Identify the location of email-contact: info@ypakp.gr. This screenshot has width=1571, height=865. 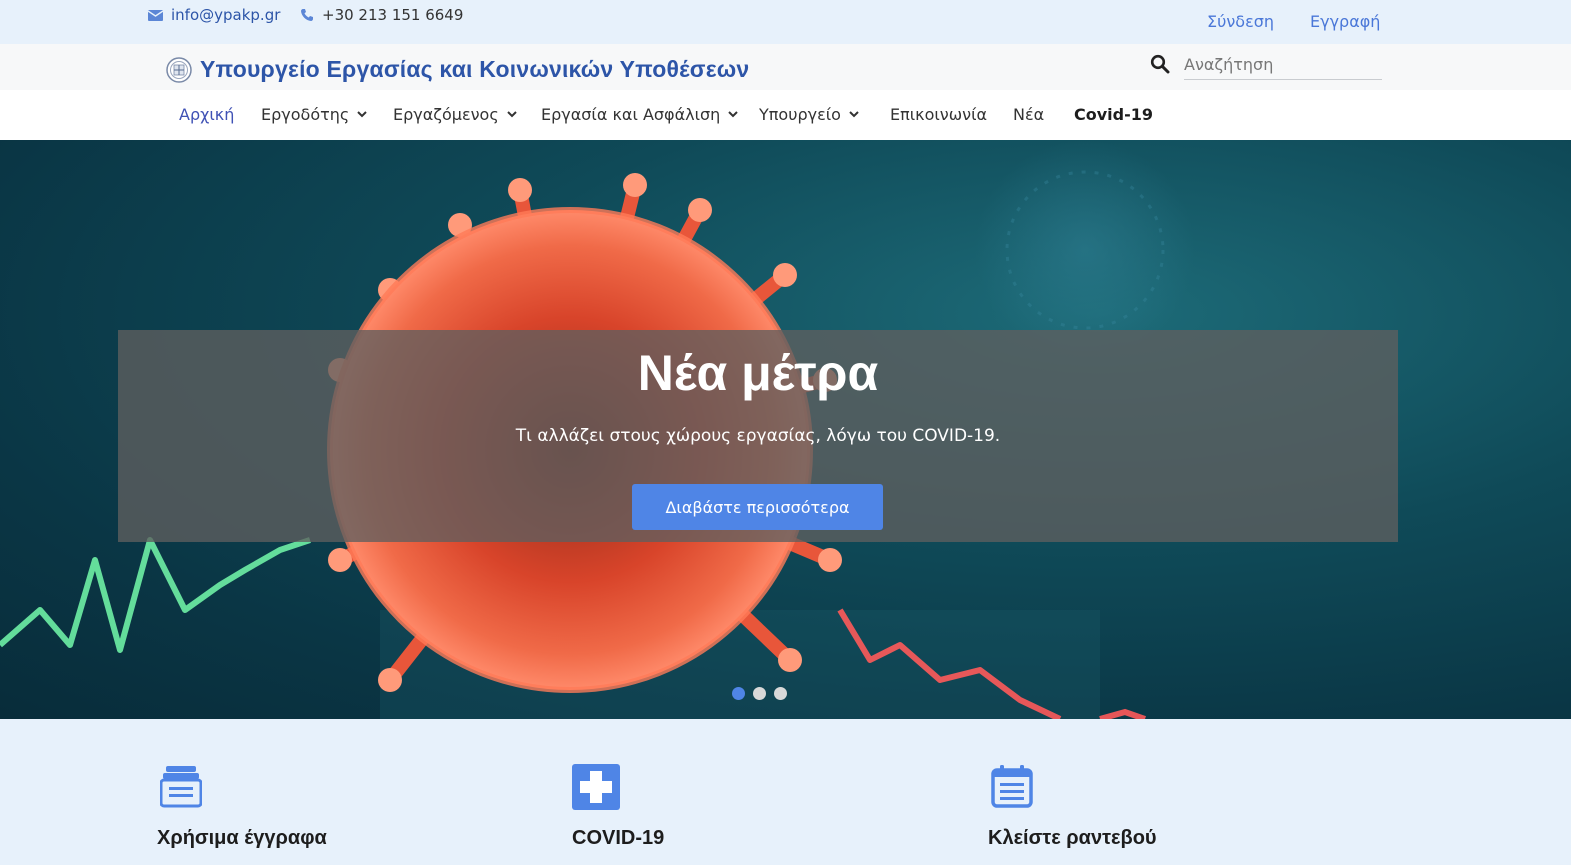
(214, 15).